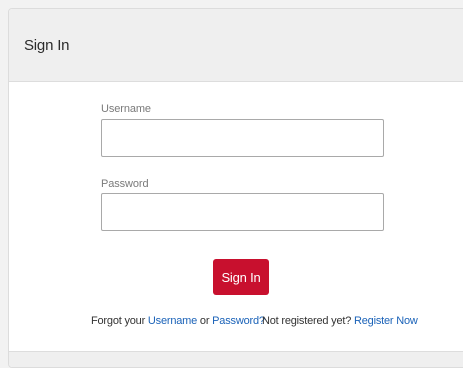  Describe the element at coordinates (204, 321) in the screenshot. I see `or-text: or` at that location.